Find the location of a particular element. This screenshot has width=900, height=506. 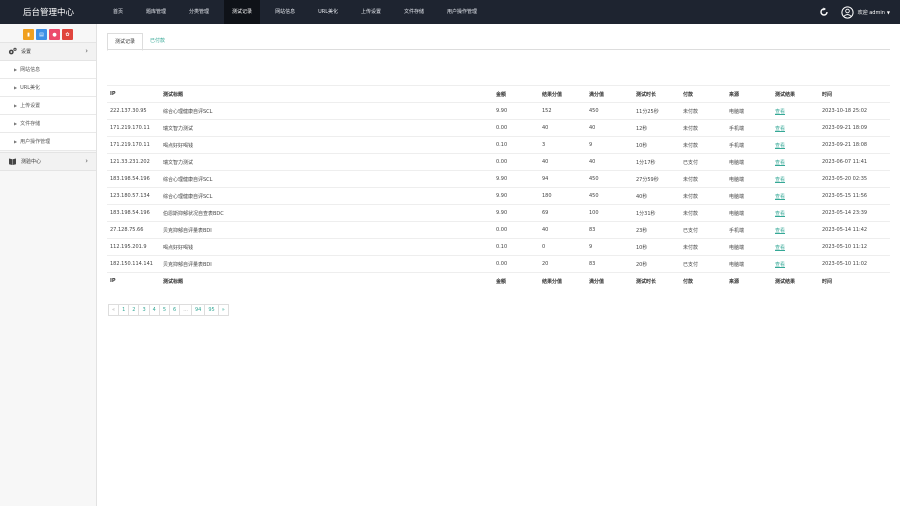

table-cell: 2023-06-07 11:41 is located at coordinates (854, 162).